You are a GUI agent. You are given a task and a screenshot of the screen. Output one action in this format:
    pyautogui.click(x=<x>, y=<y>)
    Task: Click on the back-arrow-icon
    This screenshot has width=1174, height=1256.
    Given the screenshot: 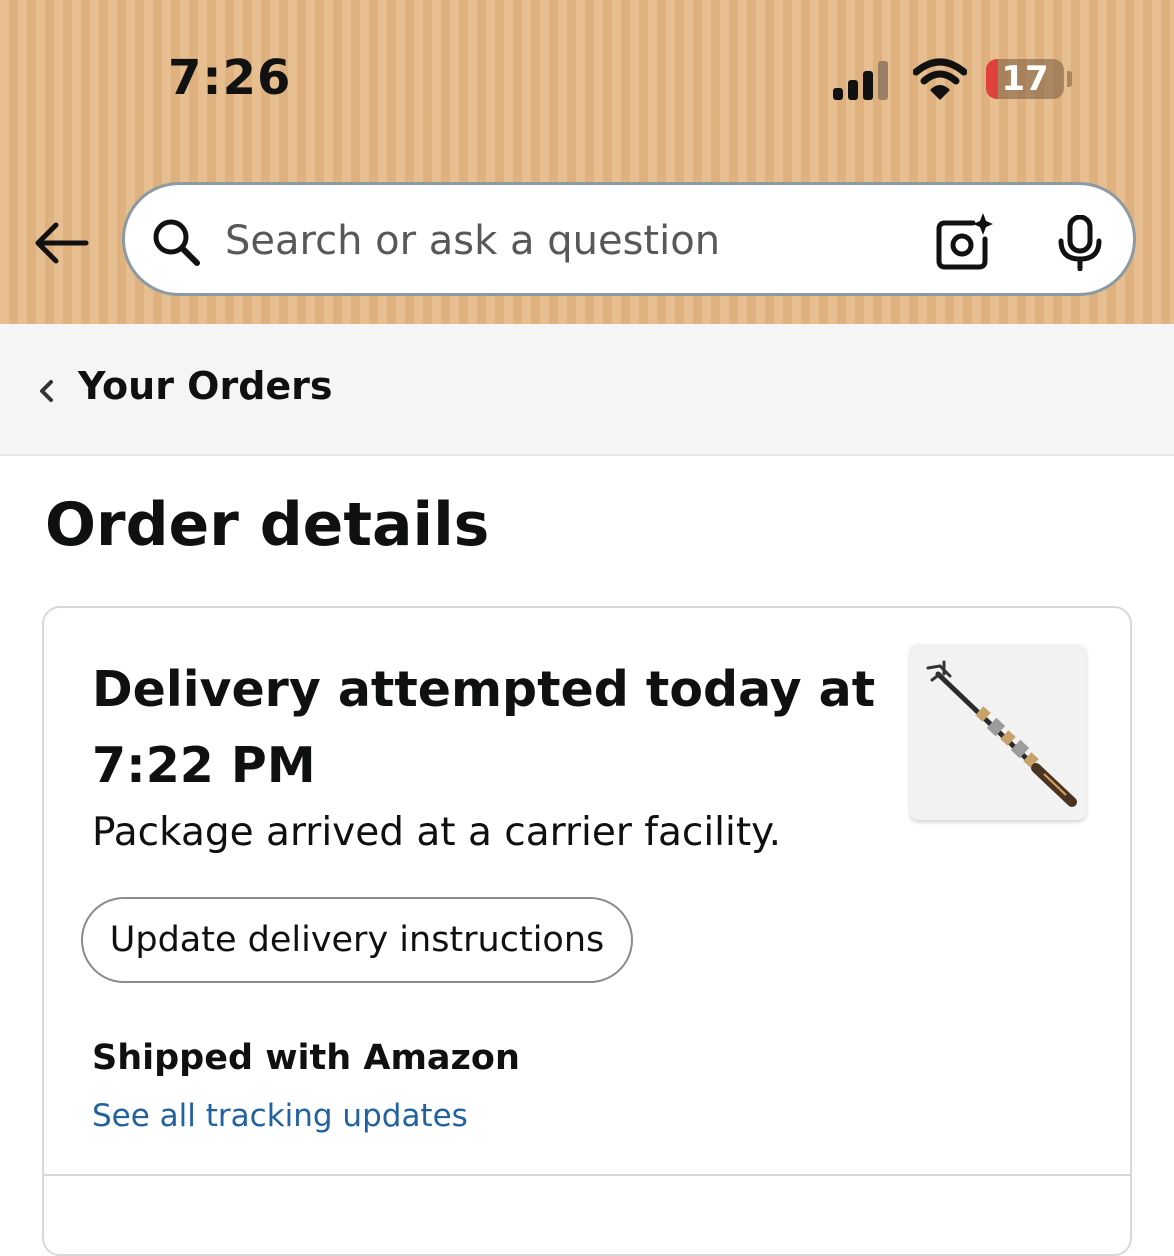 What is the action you would take?
    pyautogui.click(x=61, y=243)
    